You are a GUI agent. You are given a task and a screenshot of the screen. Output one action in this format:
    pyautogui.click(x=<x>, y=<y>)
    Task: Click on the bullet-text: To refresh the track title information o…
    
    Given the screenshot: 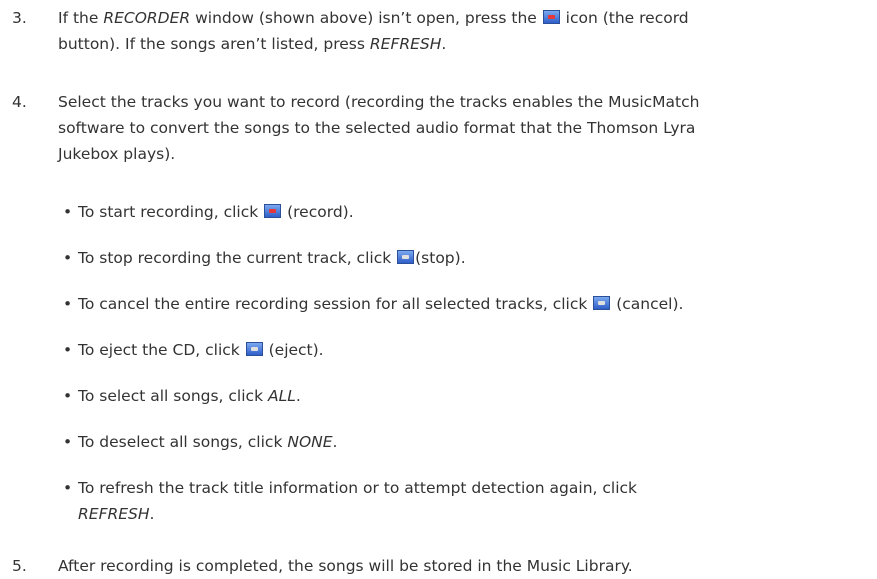 What is the action you would take?
    pyautogui.click(x=468, y=501)
    